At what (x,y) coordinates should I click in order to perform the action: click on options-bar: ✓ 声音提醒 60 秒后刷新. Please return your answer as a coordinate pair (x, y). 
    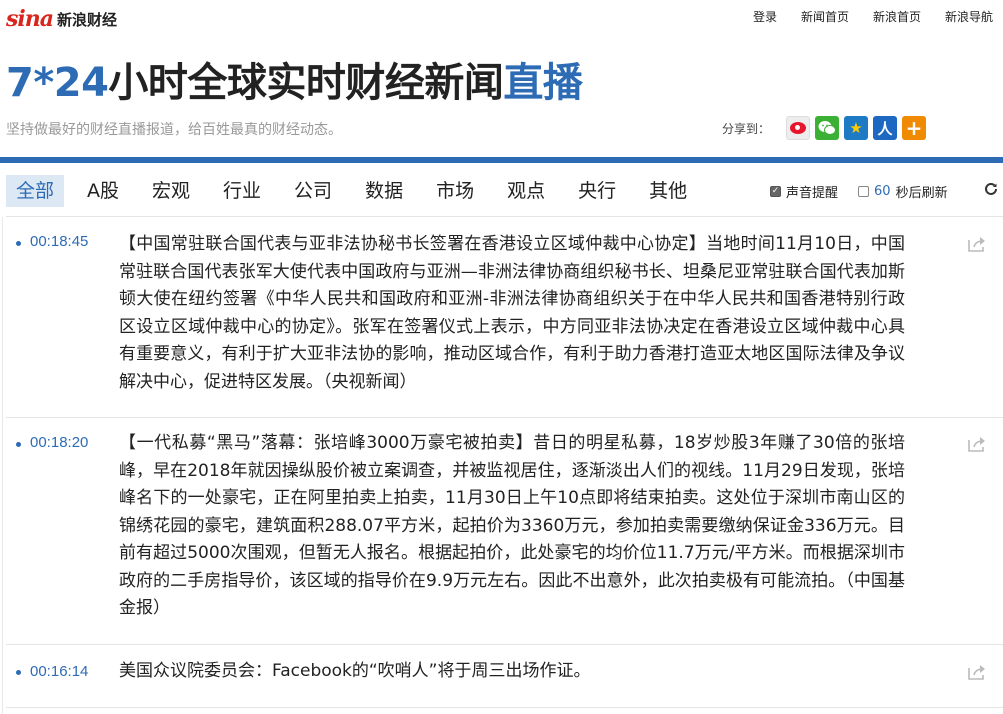
    Looking at the image, I should click on (869, 191).